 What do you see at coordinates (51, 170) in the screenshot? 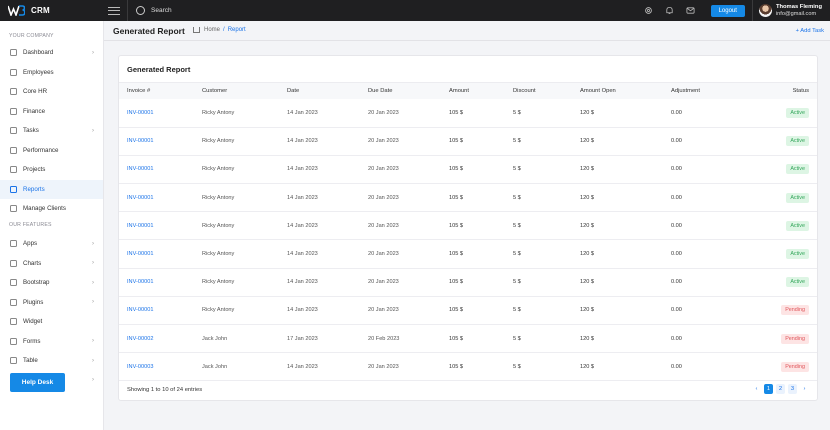
I see `sidebar-item-projects: Projects` at bounding box center [51, 170].